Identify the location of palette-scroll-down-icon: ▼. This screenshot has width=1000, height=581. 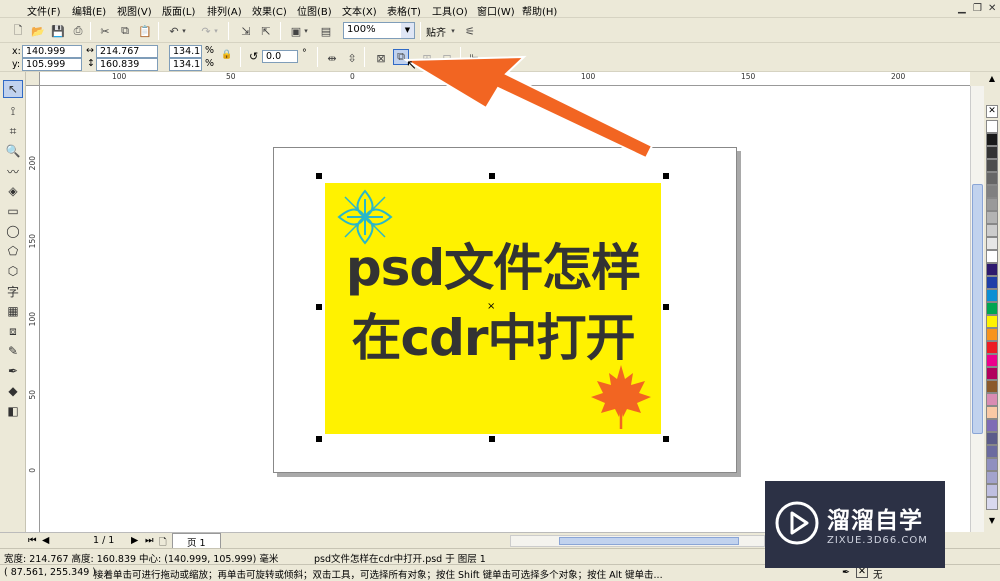
(992, 522).